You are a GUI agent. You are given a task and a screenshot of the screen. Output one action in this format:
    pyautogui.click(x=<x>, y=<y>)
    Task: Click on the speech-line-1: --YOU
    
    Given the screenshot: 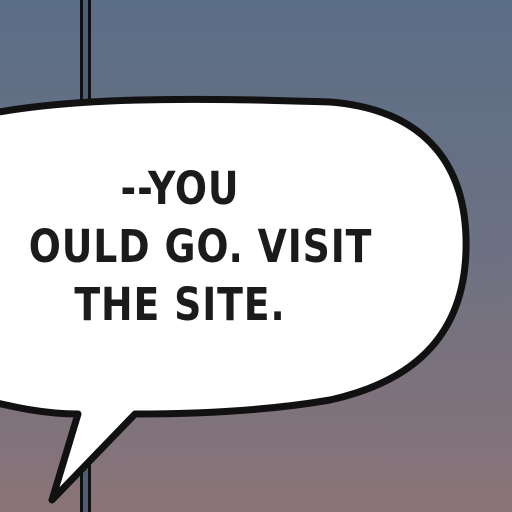 What is the action you would take?
    pyautogui.click(x=180, y=188)
    